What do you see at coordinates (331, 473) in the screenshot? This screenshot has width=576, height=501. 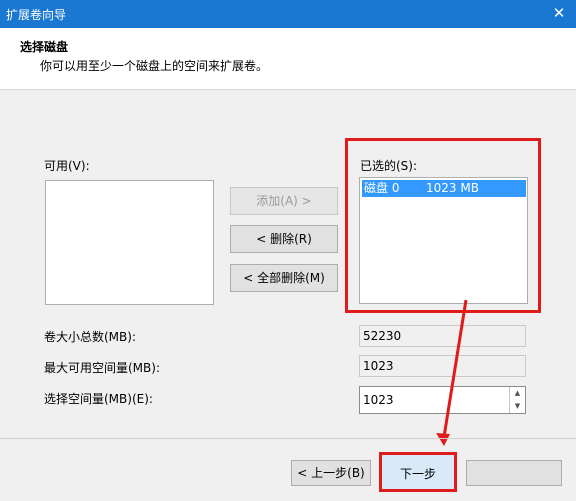 I see `back-button: < 上一步(B)` at bounding box center [331, 473].